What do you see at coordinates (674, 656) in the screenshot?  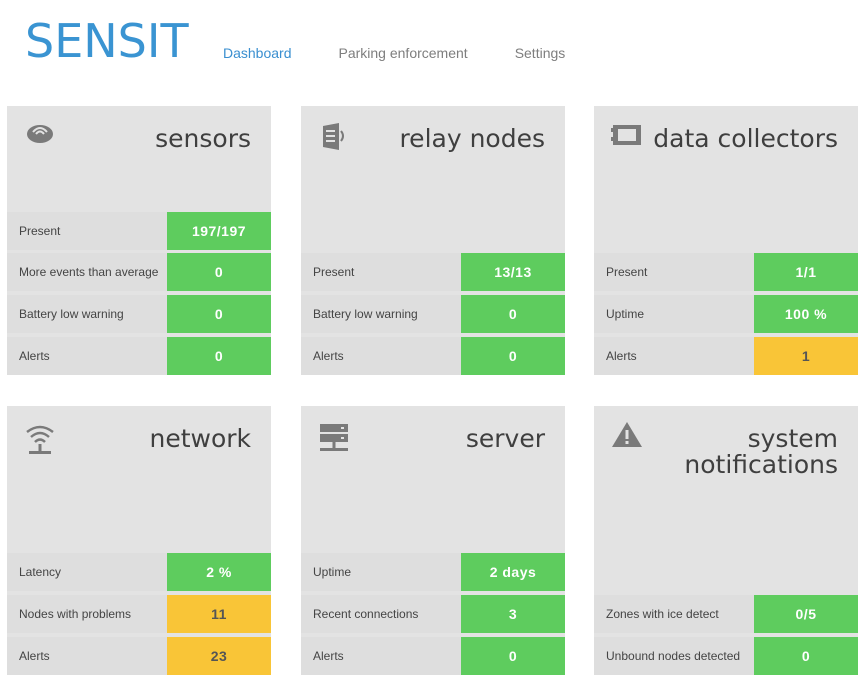 I see `stat-label: Unbound nodes detected` at bounding box center [674, 656].